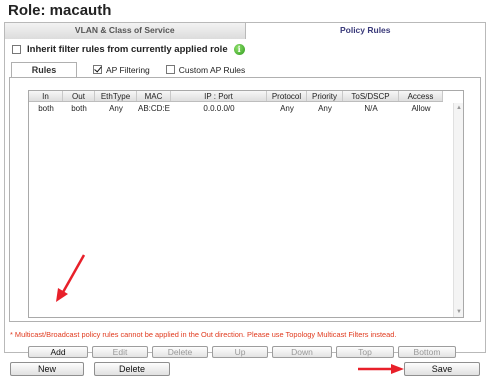 The image size is (490, 380). I want to click on delete-button: Delete, so click(132, 369).